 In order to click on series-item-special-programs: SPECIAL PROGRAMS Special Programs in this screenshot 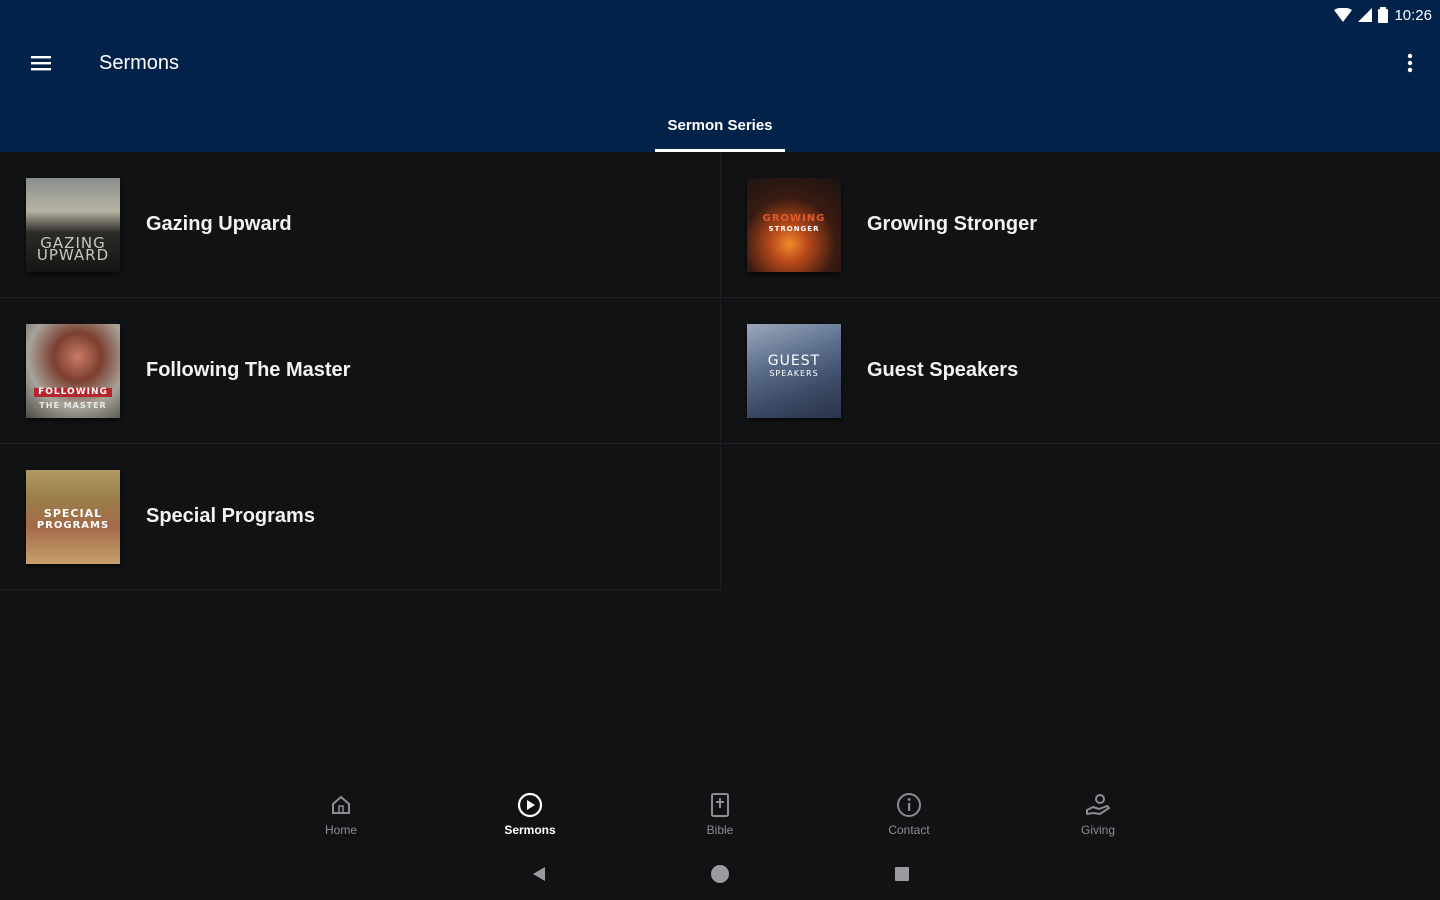, I will do `click(360, 517)`.